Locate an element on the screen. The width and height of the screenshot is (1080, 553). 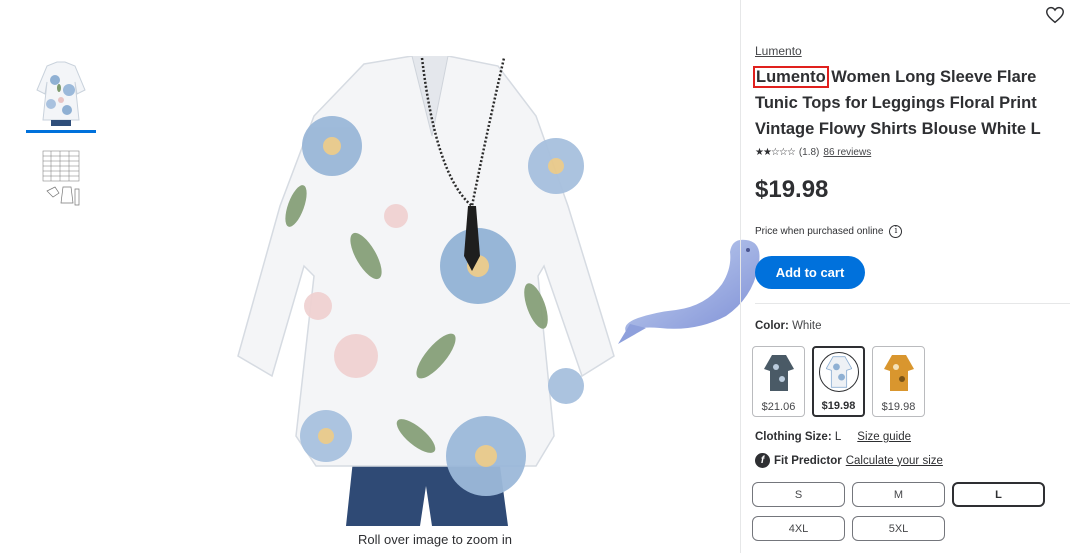
color-swatch: $21.06 is located at coordinates (778, 381).